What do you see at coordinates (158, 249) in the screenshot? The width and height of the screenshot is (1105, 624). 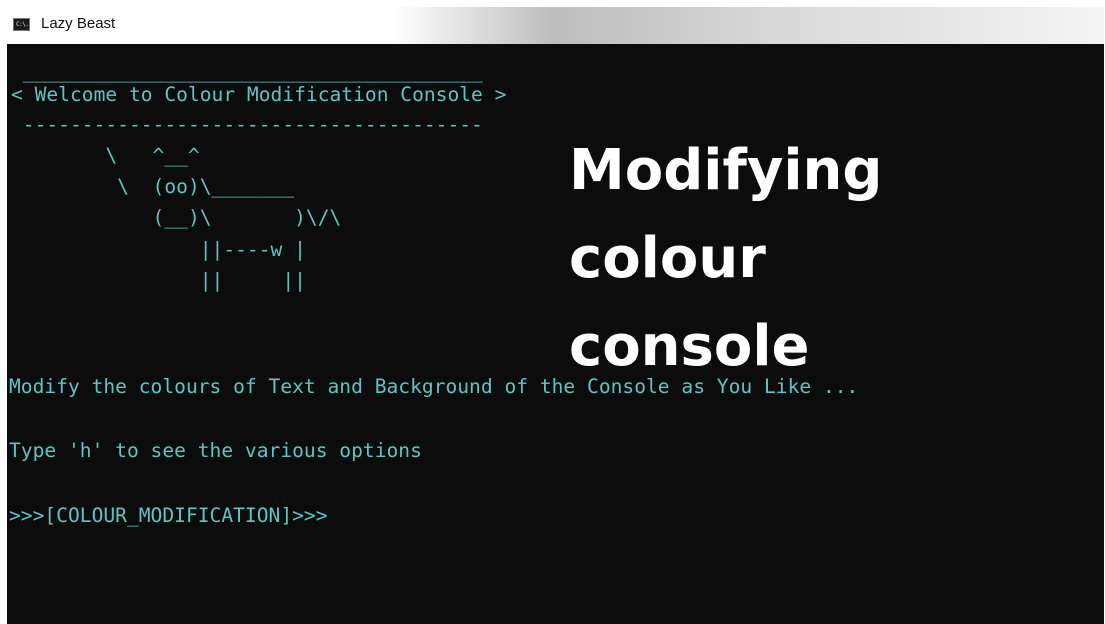 I see `cow-art-line: ||----w |` at bounding box center [158, 249].